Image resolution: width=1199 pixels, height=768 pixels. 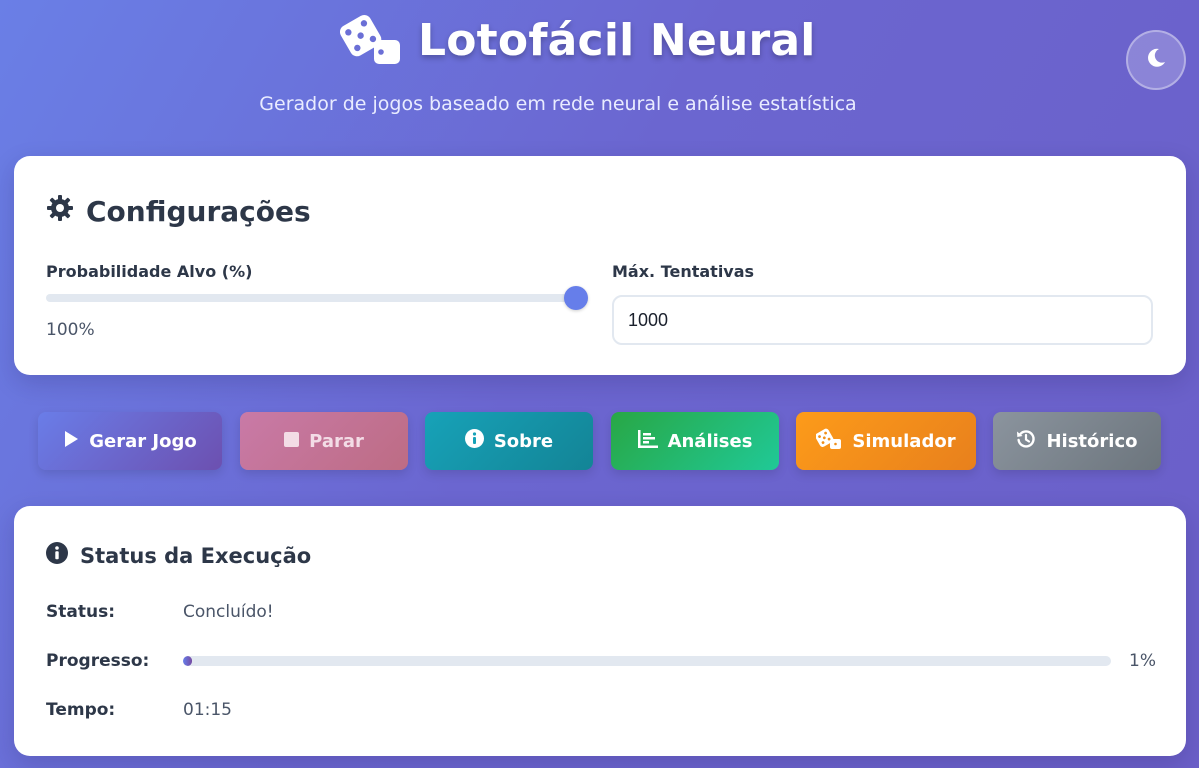 I want to click on stop-icon, so click(x=292, y=441).